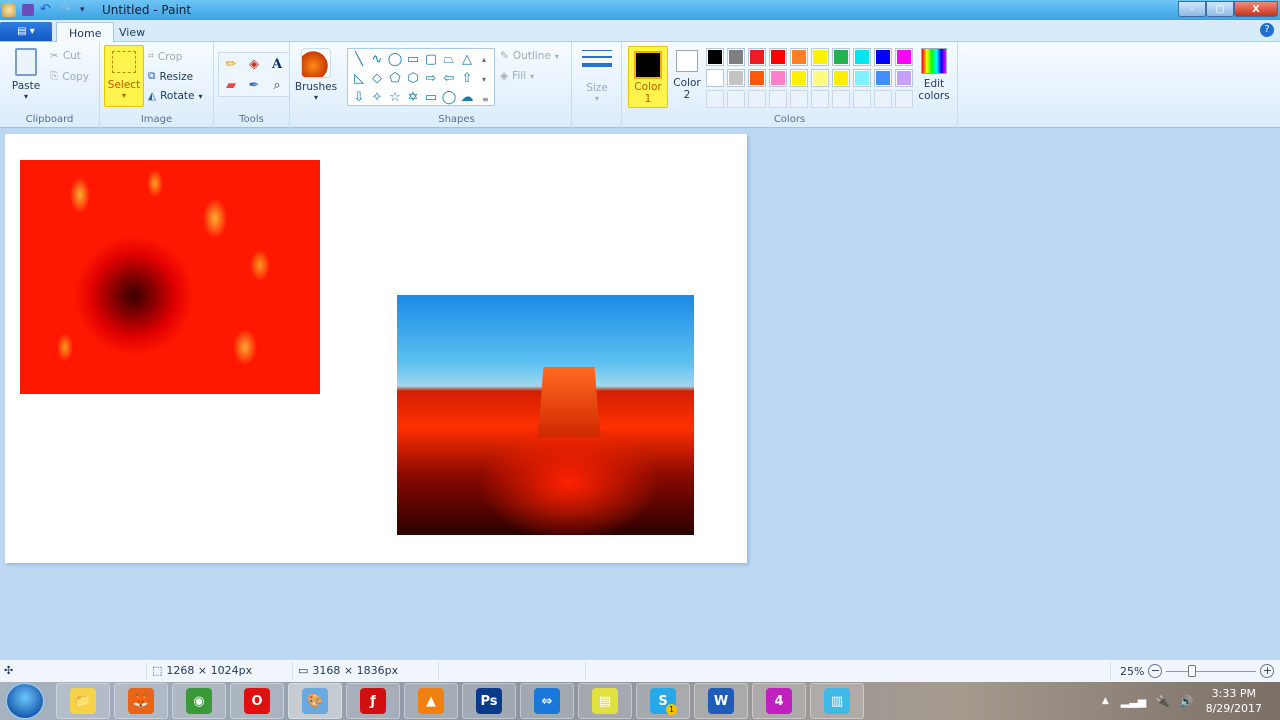 The width and height of the screenshot is (1280, 720). What do you see at coordinates (648, 77) in the screenshot?
I see `color1-button: Color 1` at bounding box center [648, 77].